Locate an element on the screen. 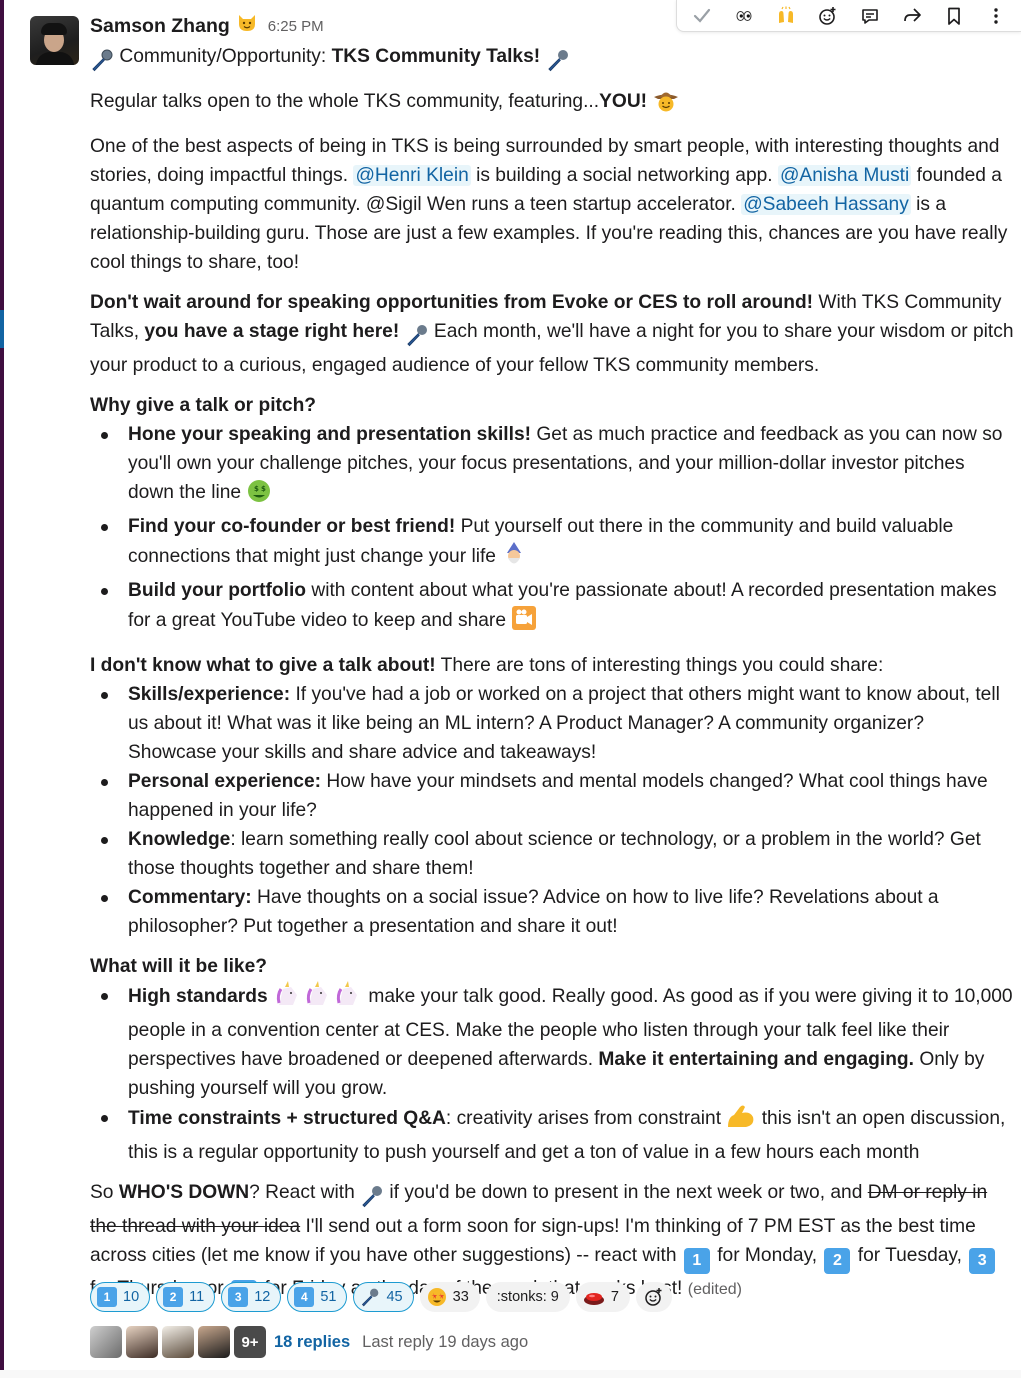 The image size is (1021, 1378). reactions-bar: 1 10 2 11 3 12 4 51 45 33 :stonks: 9 7 is located at coordinates (381, 1297).